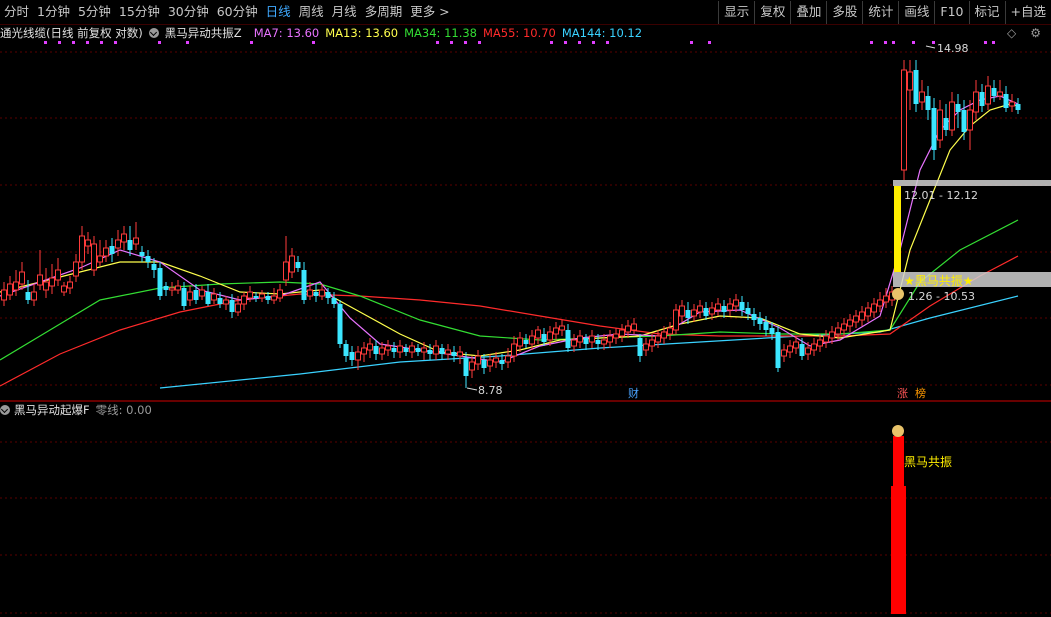 This screenshot has height=617, width=1051. What do you see at coordinates (897, 229) in the screenshot?
I see `signal-bar-yellow` at bounding box center [897, 229].